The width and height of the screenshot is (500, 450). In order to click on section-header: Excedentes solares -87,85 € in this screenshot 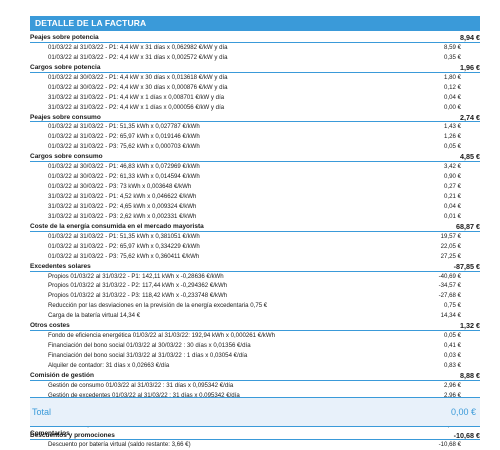, I will do `click(255, 267)`.